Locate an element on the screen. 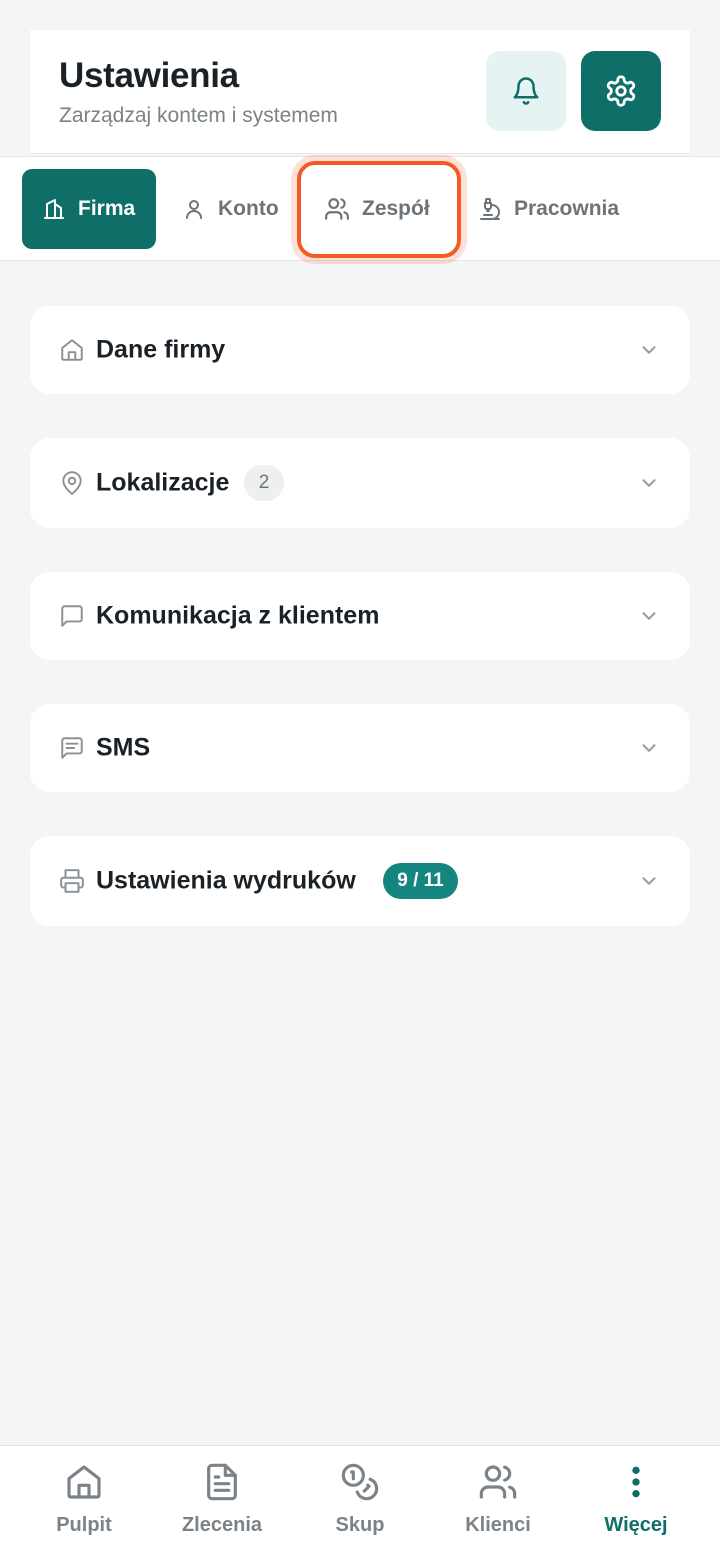  nav-klienci: Klienci is located at coordinates (498, 1507).